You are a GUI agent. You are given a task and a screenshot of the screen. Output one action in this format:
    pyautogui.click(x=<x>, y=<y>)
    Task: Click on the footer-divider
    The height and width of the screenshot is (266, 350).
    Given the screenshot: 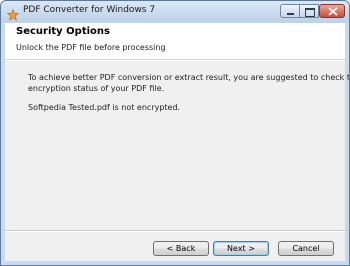 What is the action you would take?
    pyautogui.click(x=175, y=231)
    